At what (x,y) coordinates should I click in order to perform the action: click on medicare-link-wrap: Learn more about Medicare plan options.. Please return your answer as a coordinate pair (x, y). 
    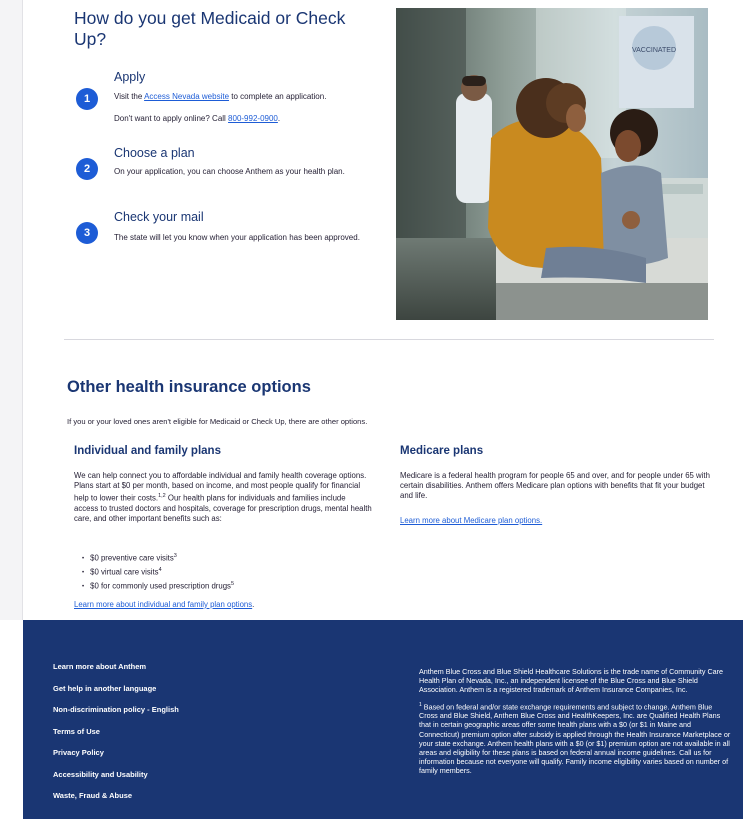
    Looking at the image, I should click on (471, 520).